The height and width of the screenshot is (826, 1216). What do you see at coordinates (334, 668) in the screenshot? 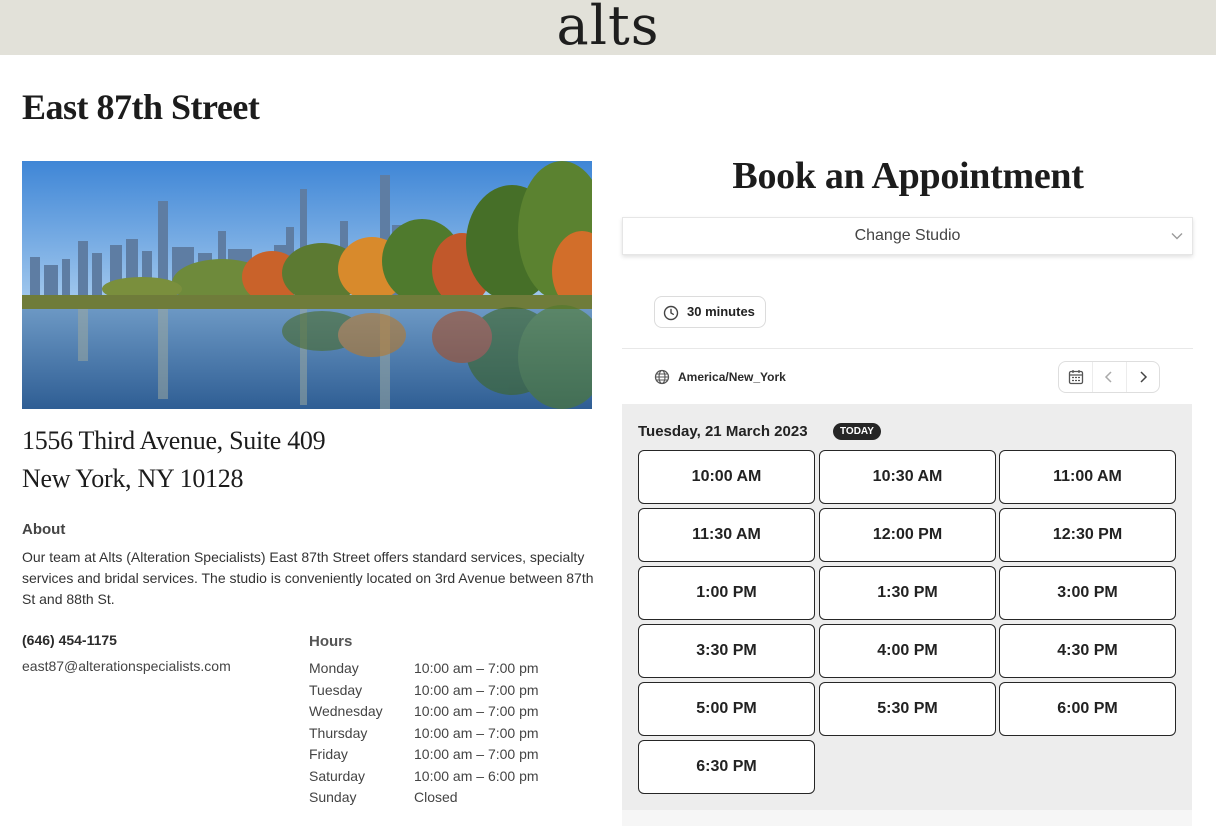
I see `hours-day: Monday` at bounding box center [334, 668].